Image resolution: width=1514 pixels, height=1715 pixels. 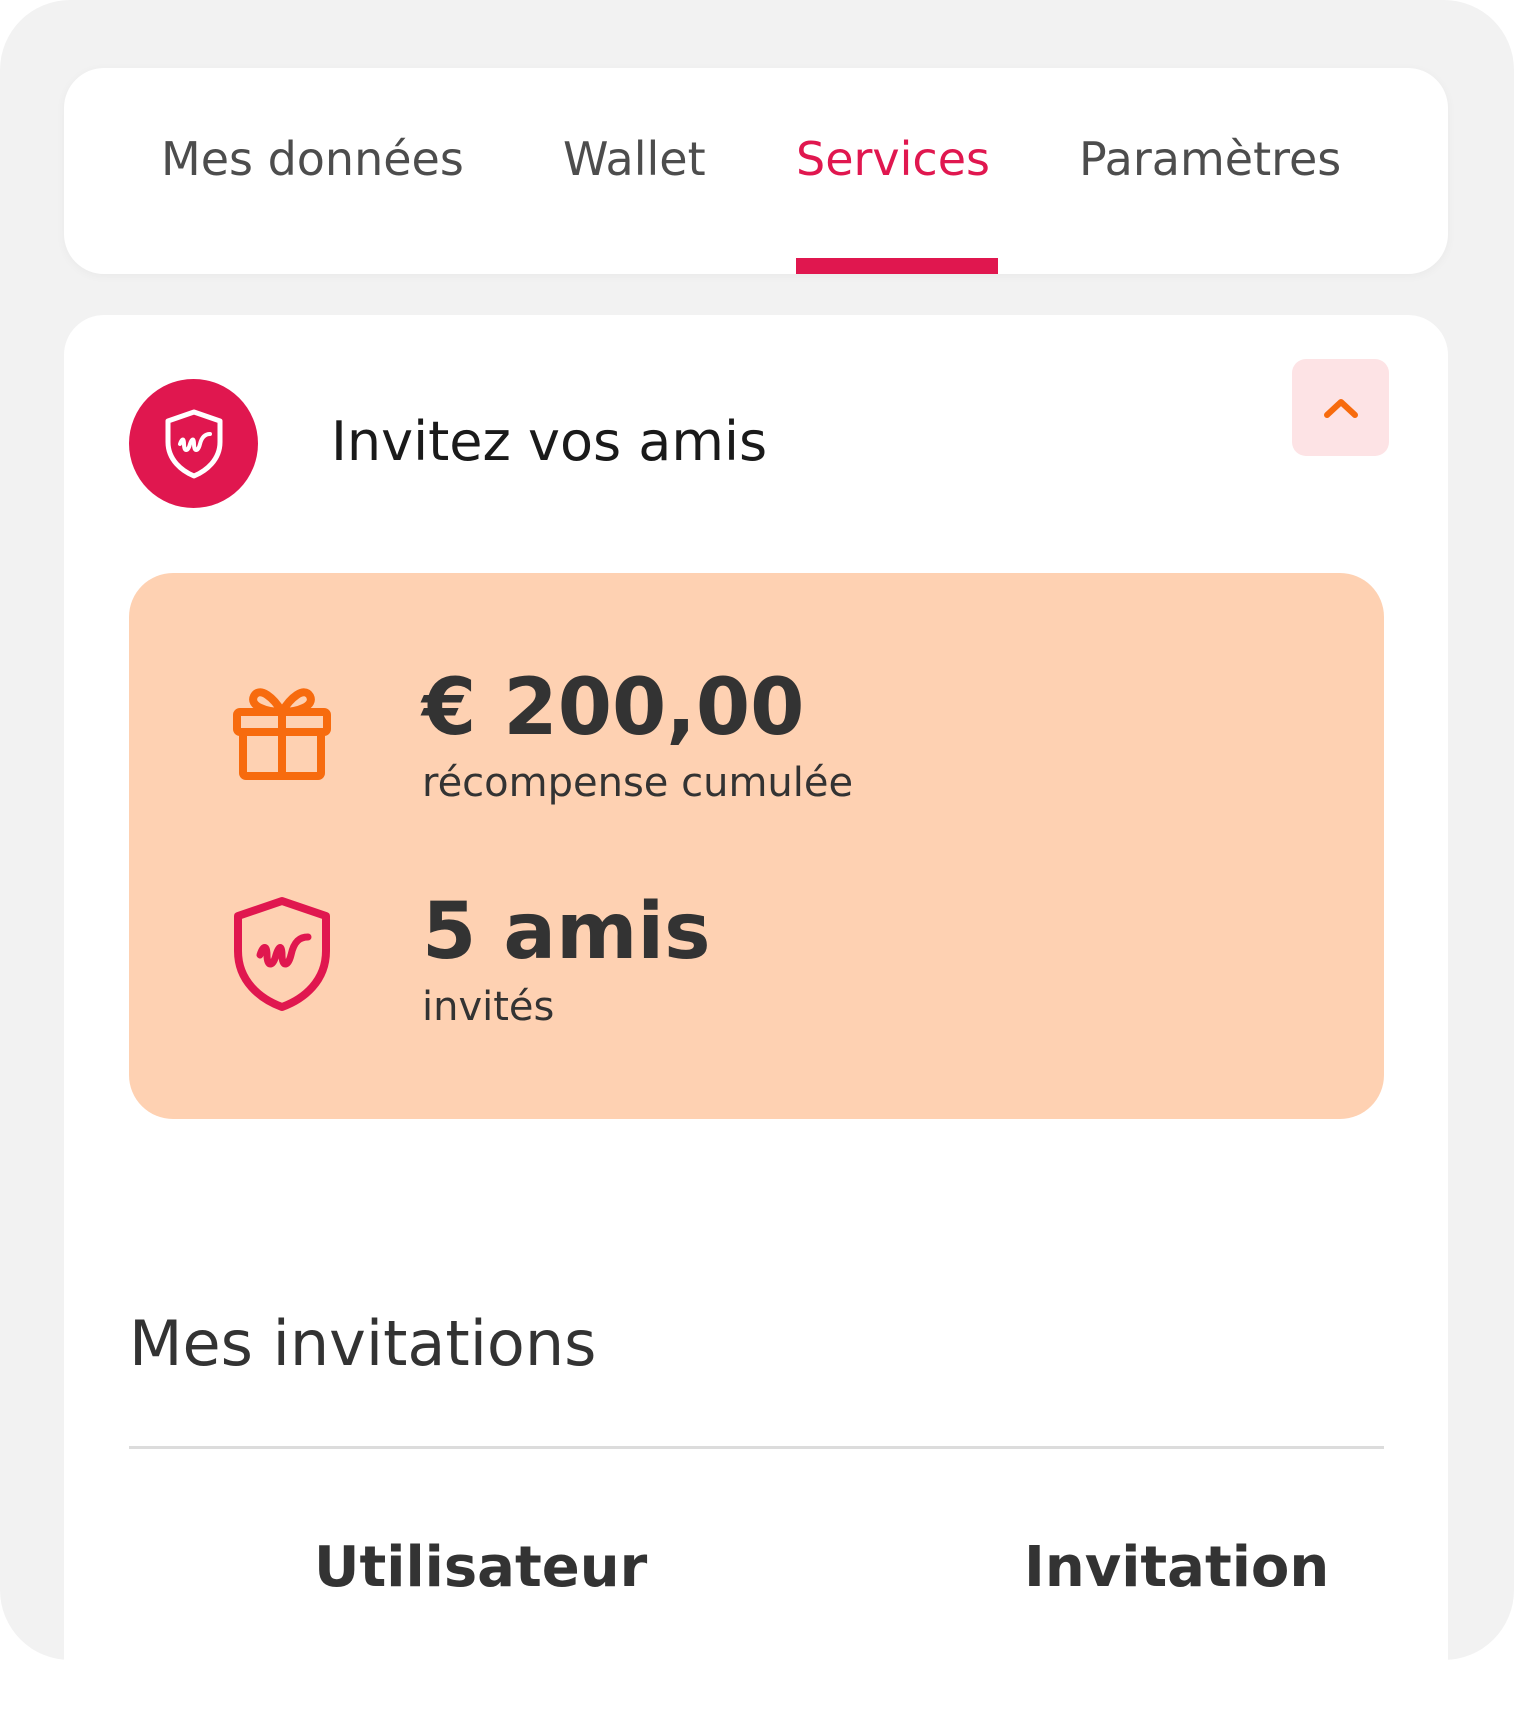 What do you see at coordinates (1210, 159) in the screenshot?
I see `tab-parametres: Paramètres` at bounding box center [1210, 159].